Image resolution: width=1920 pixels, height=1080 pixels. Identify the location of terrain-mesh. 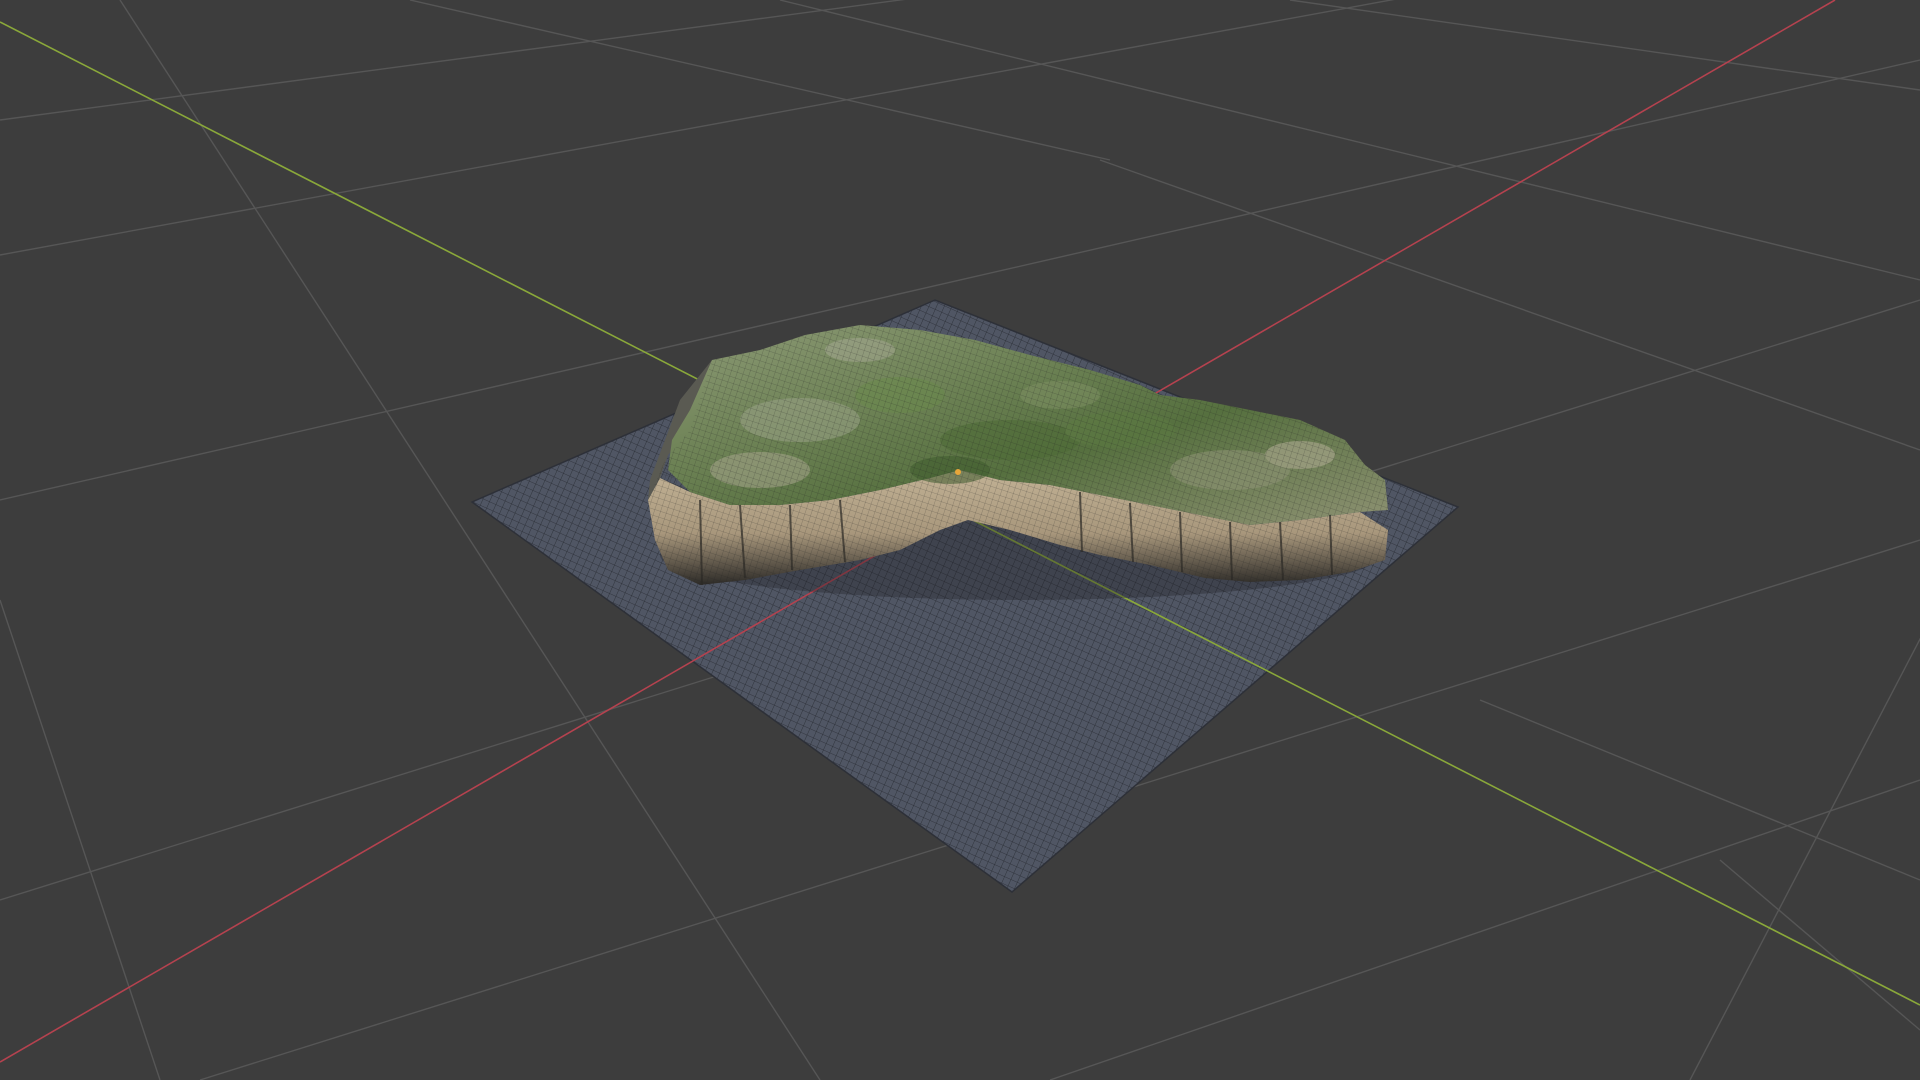
(1020, 460).